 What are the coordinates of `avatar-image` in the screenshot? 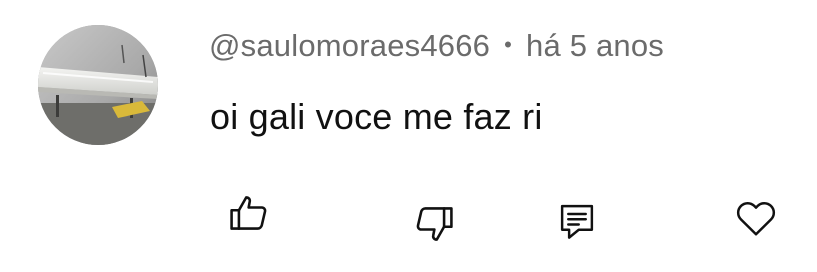 It's located at (98, 85).